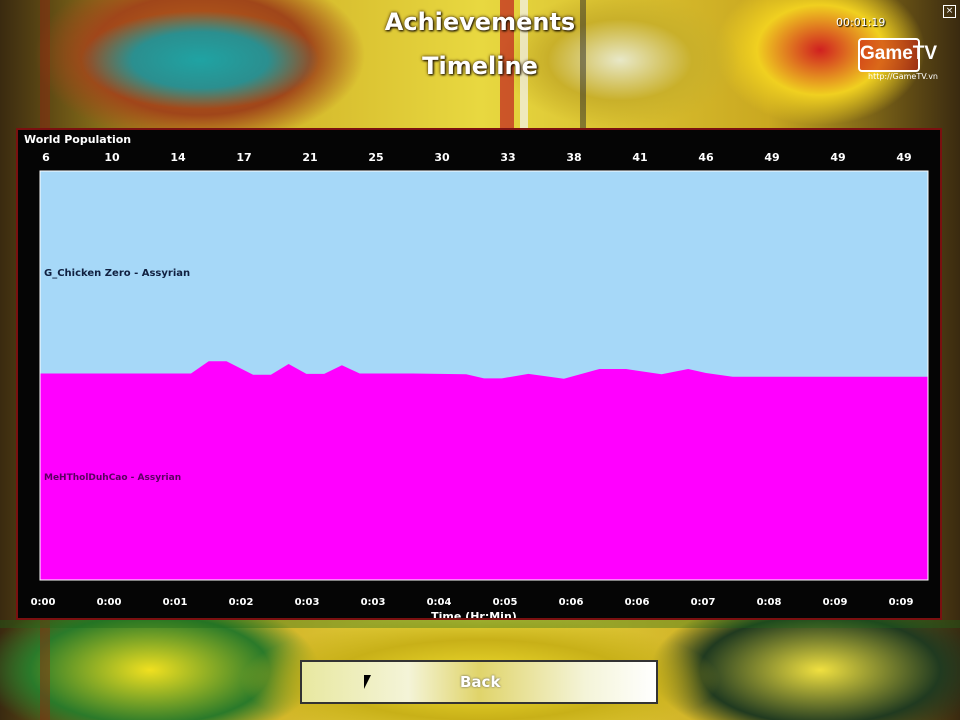 This screenshot has width=960, height=720. Describe the element at coordinates (112, 157) in the screenshot. I see `top-tick-label: 10` at that location.